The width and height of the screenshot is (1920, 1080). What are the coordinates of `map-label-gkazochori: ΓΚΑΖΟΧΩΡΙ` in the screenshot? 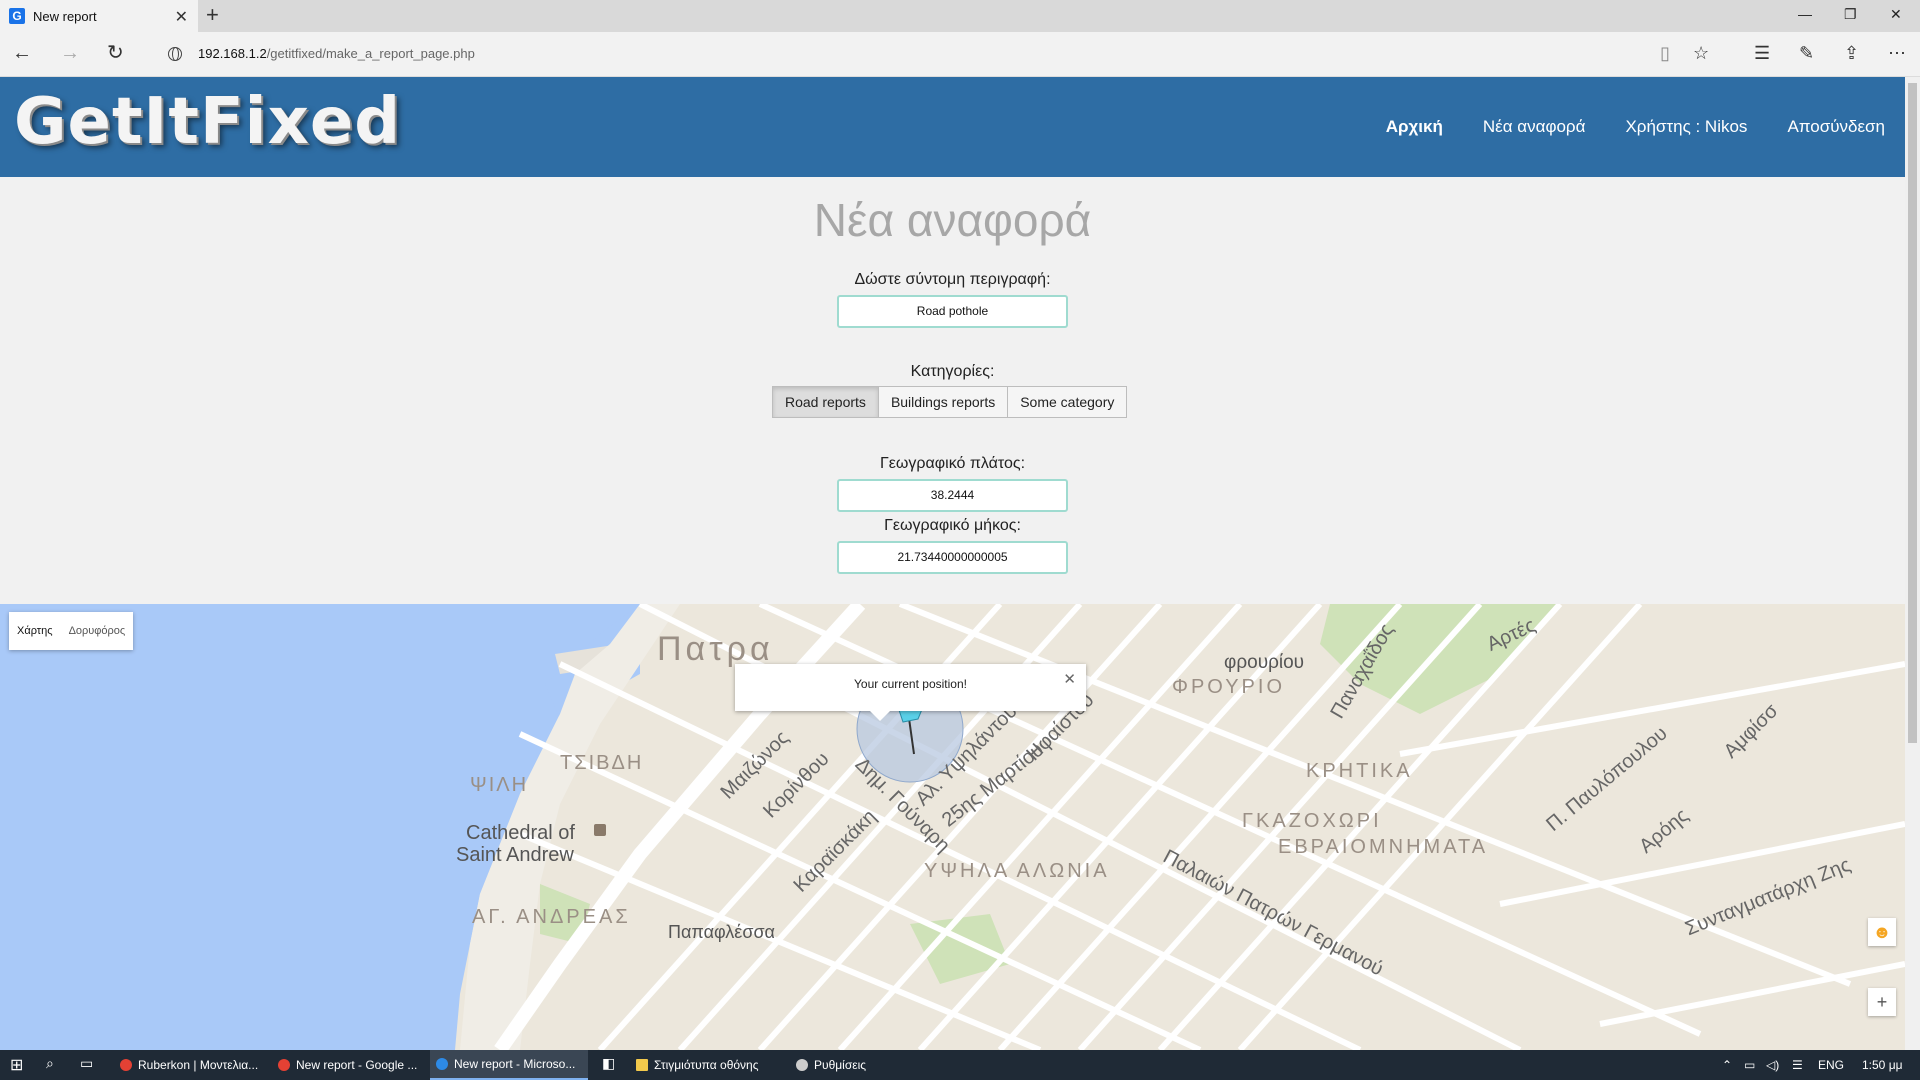 It's located at (1312, 821).